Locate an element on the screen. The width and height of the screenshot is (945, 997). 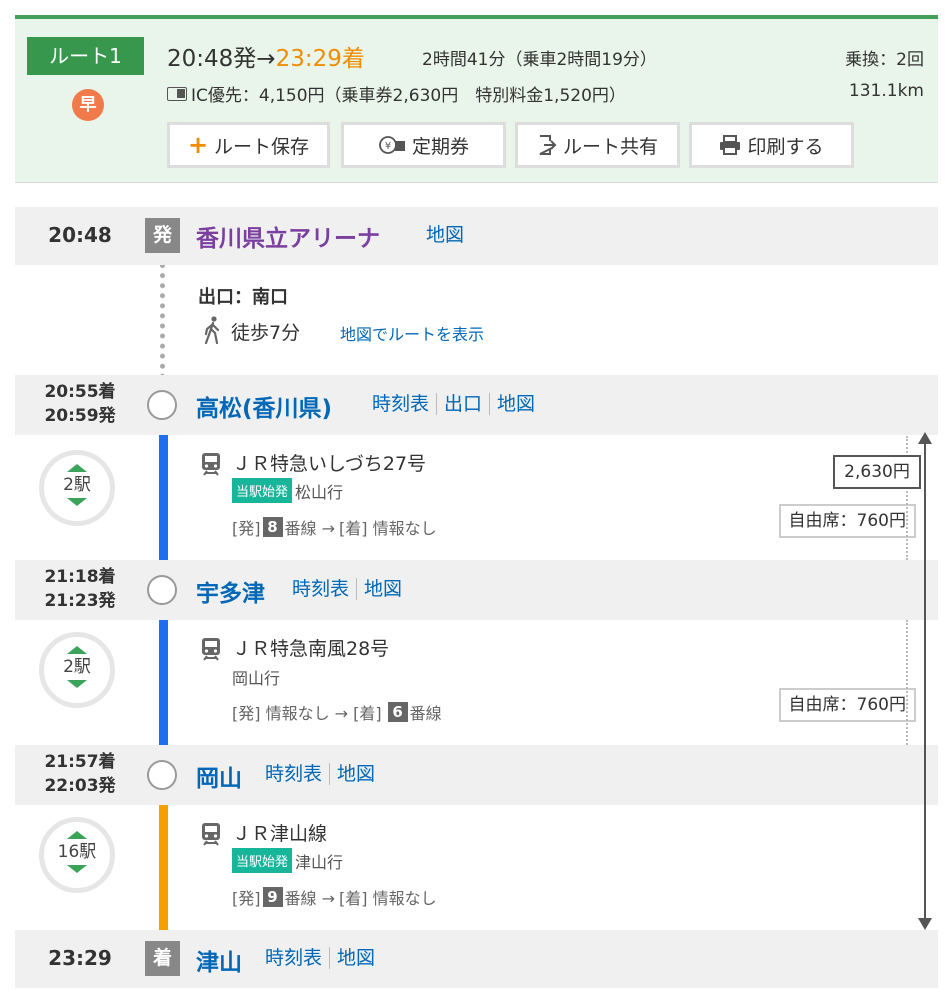
platform-info: [発] 9 番線 → [着] 情報なし is located at coordinates (334, 897).